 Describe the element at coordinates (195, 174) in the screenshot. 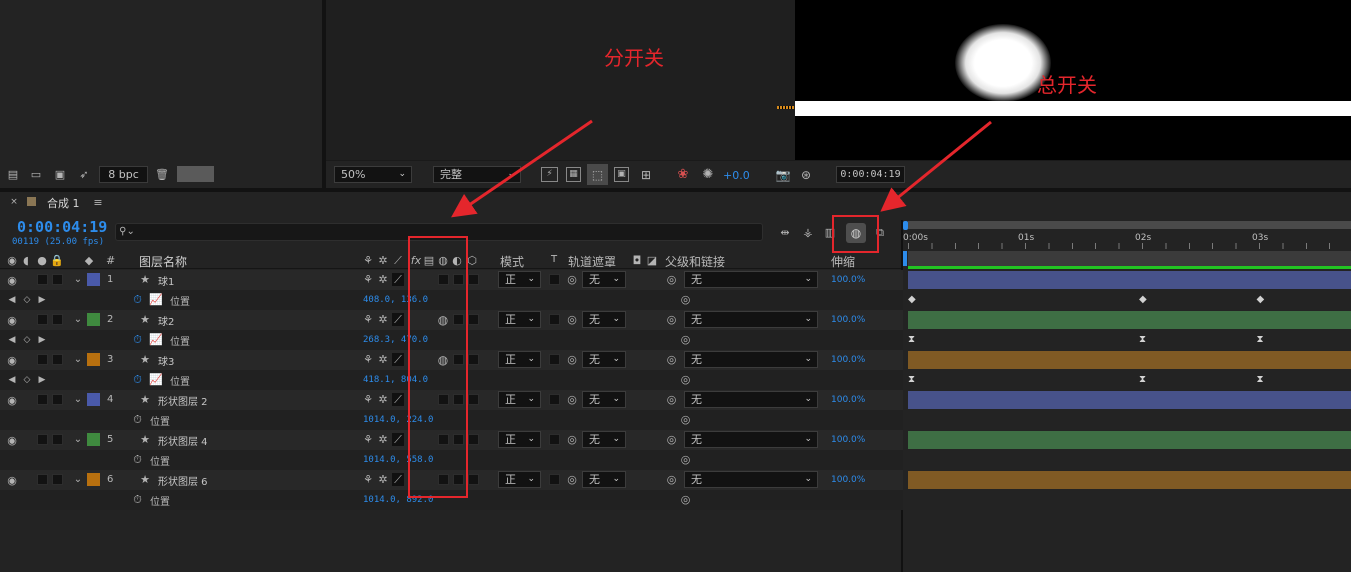

I see `color-swatch` at that location.